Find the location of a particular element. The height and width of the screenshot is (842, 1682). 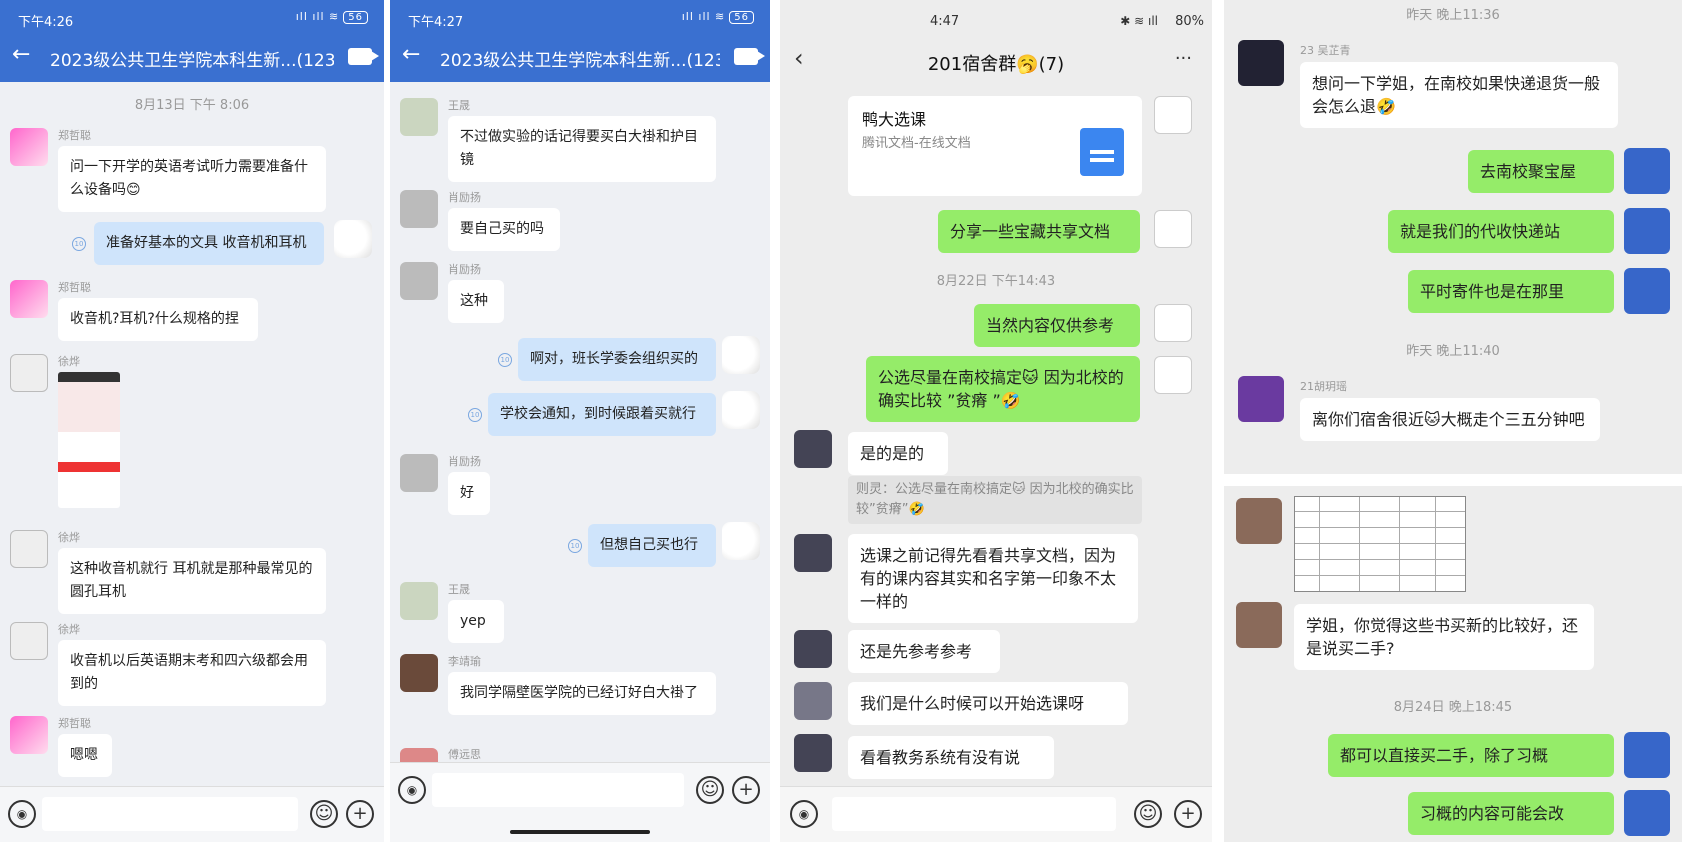

sender-name: 王晟 is located at coordinates (459, 105).